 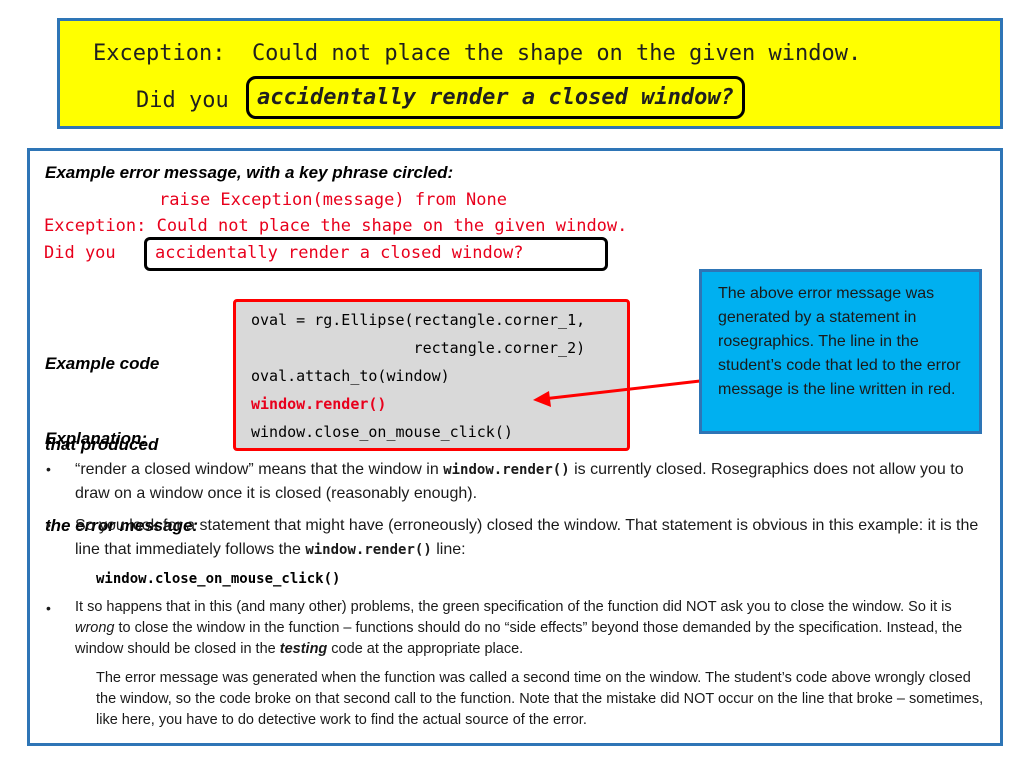 What do you see at coordinates (382, 432) in the screenshot?
I see `code-line: window.close_on_mouse_click()` at bounding box center [382, 432].